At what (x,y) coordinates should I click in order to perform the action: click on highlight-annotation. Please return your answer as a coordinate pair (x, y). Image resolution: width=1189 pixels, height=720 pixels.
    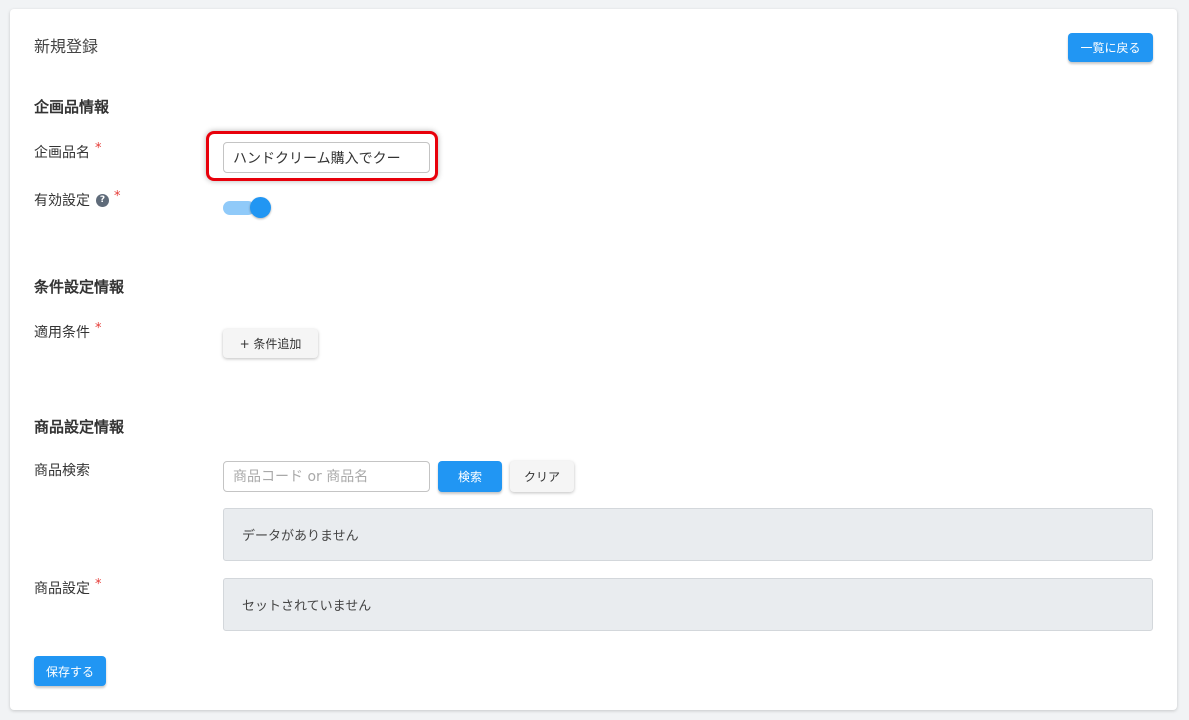
    Looking at the image, I should click on (322, 156).